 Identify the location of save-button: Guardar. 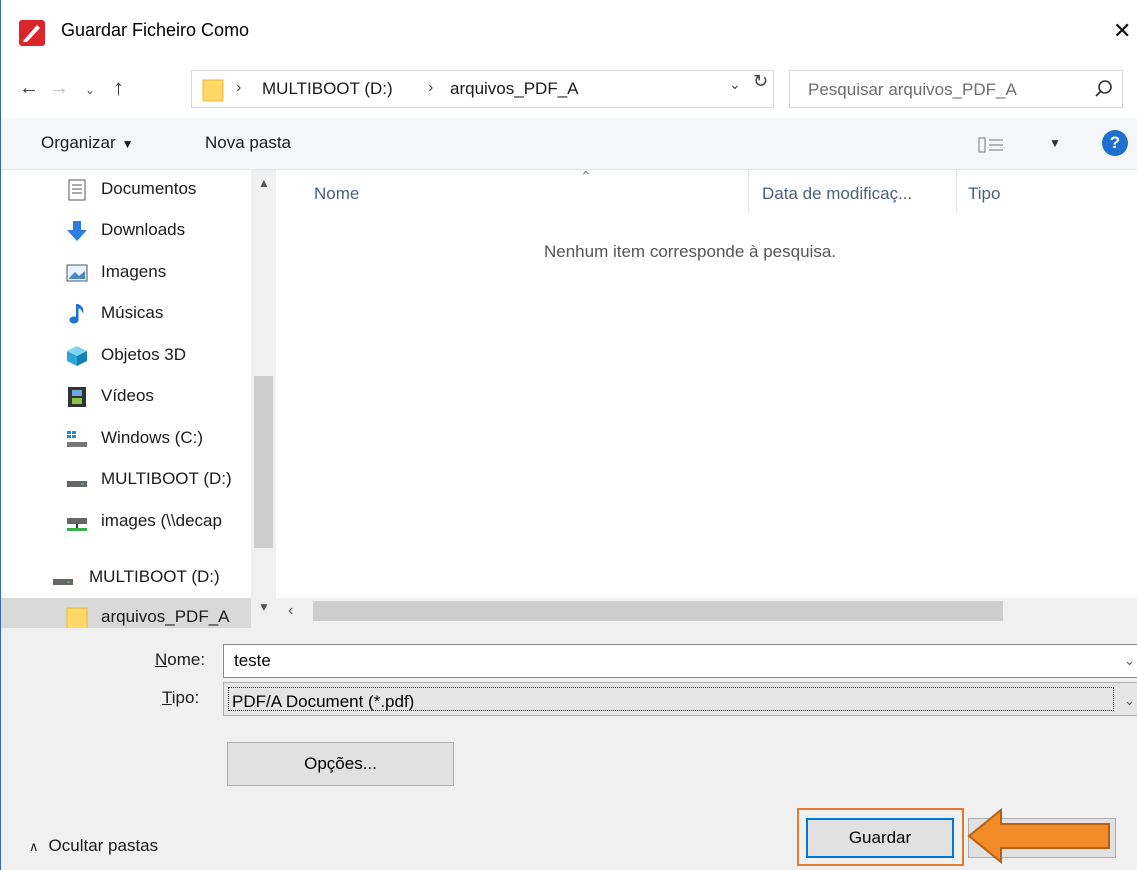
(880, 838).